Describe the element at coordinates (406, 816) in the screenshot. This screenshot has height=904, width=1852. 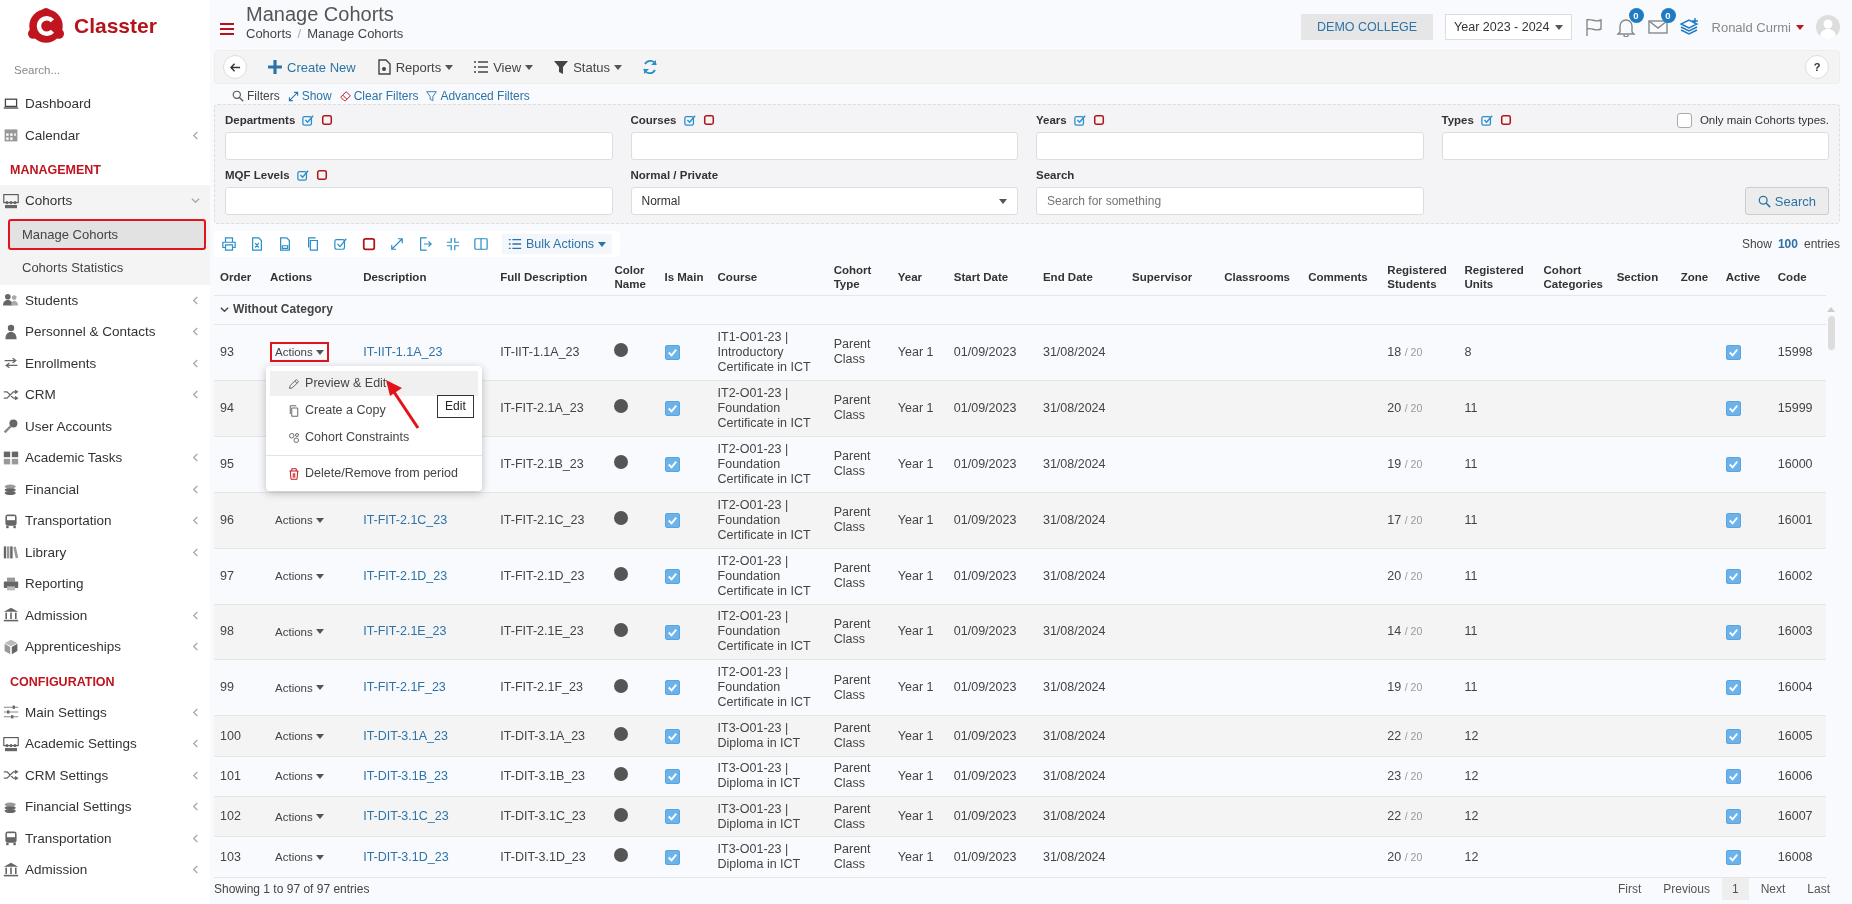
I see `cohort-link: IT-DIT-3.1C_23` at that location.